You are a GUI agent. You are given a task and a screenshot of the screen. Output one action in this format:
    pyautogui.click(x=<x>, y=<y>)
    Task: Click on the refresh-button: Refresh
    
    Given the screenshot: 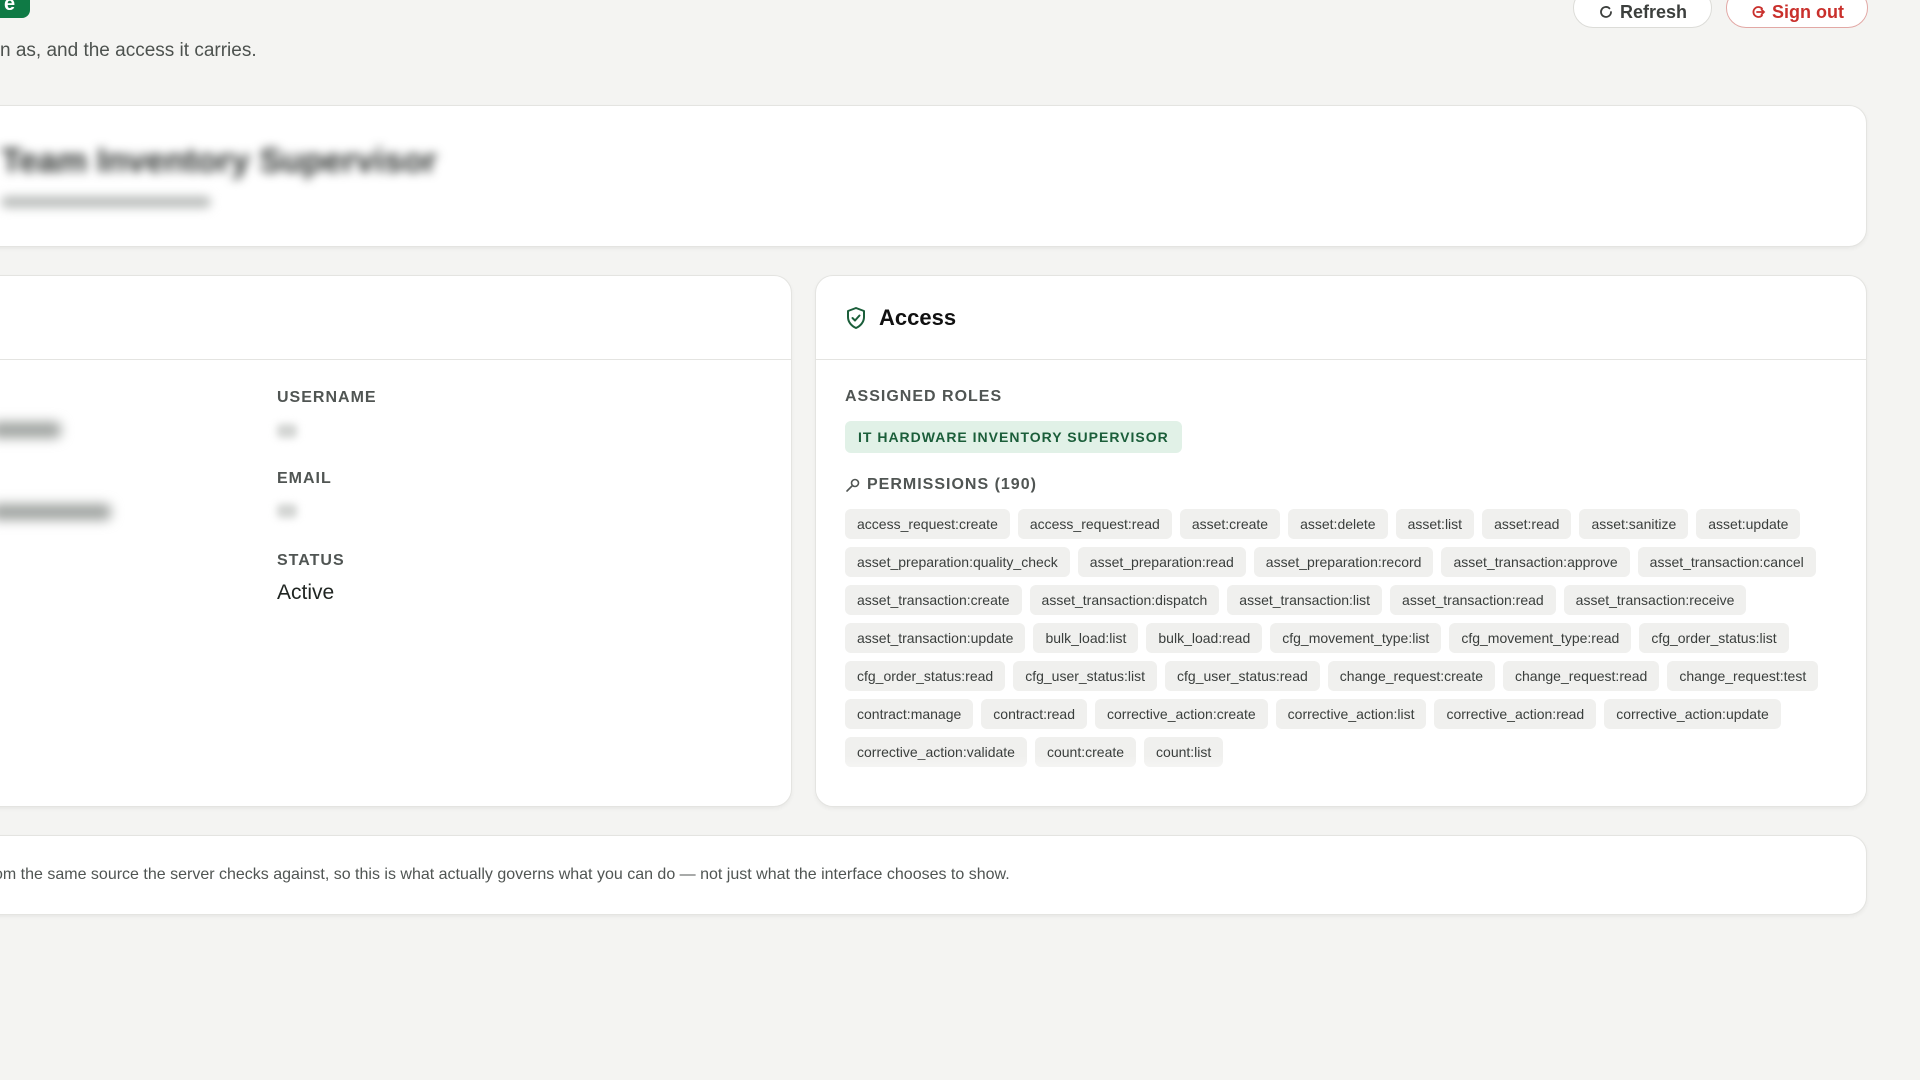 What is the action you would take?
    pyautogui.click(x=1642, y=14)
    